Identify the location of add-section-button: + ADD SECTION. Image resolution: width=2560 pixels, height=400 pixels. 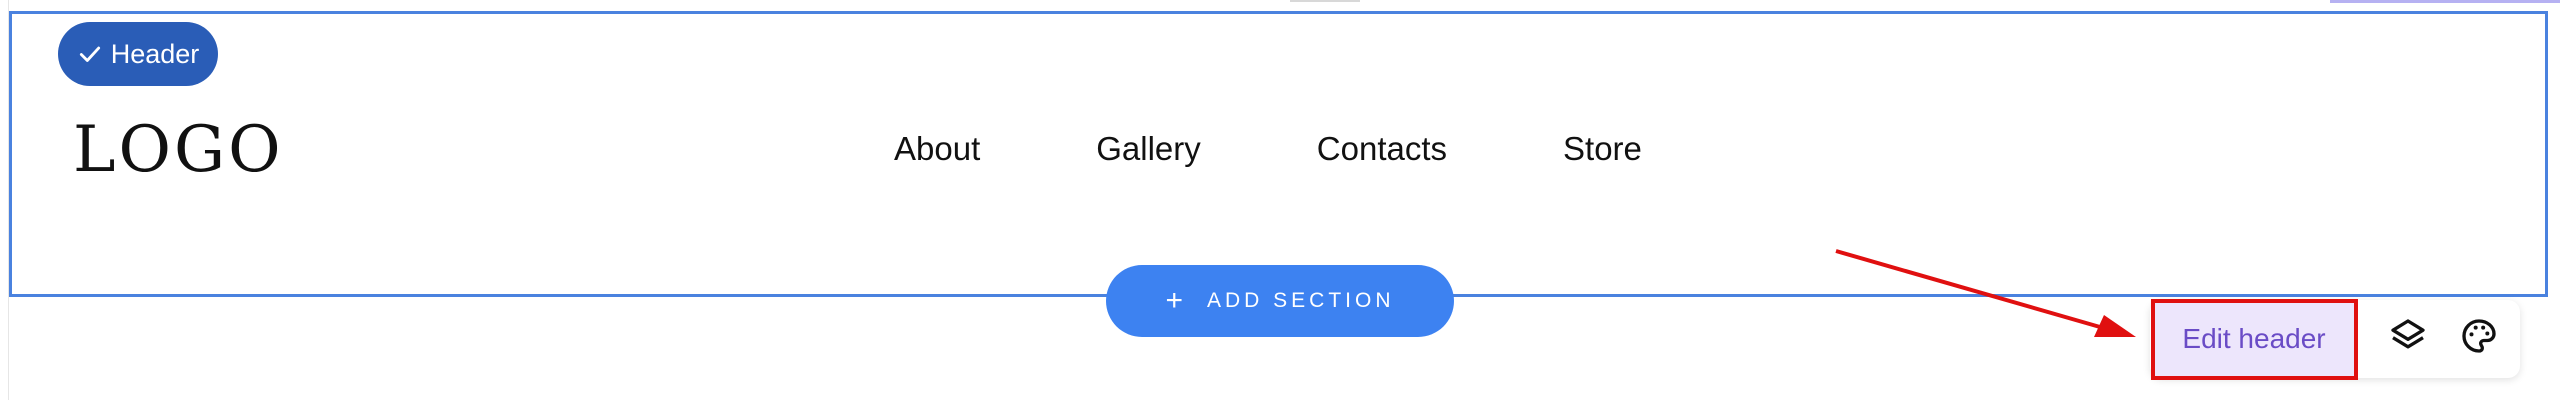
(1280, 301).